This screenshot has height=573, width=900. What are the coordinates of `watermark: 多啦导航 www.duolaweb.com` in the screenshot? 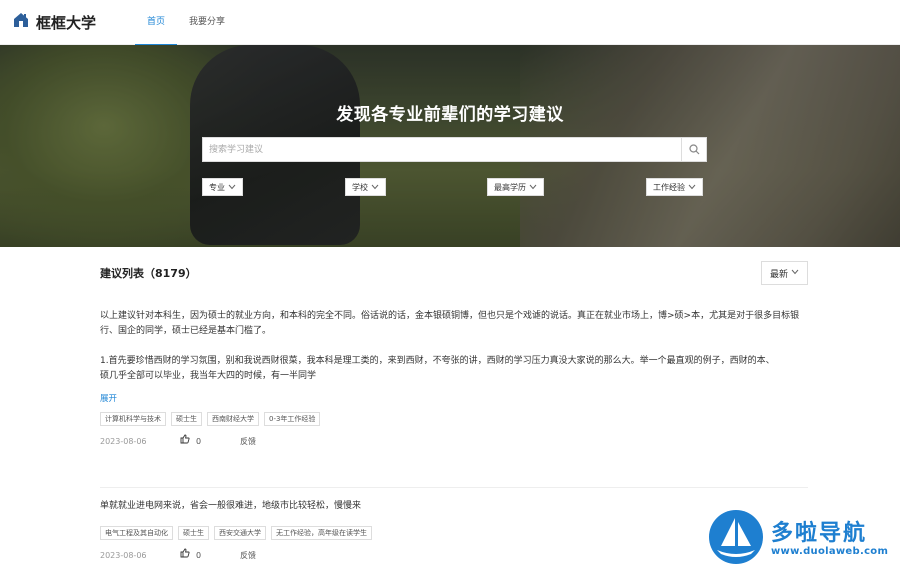 It's located at (797, 539).